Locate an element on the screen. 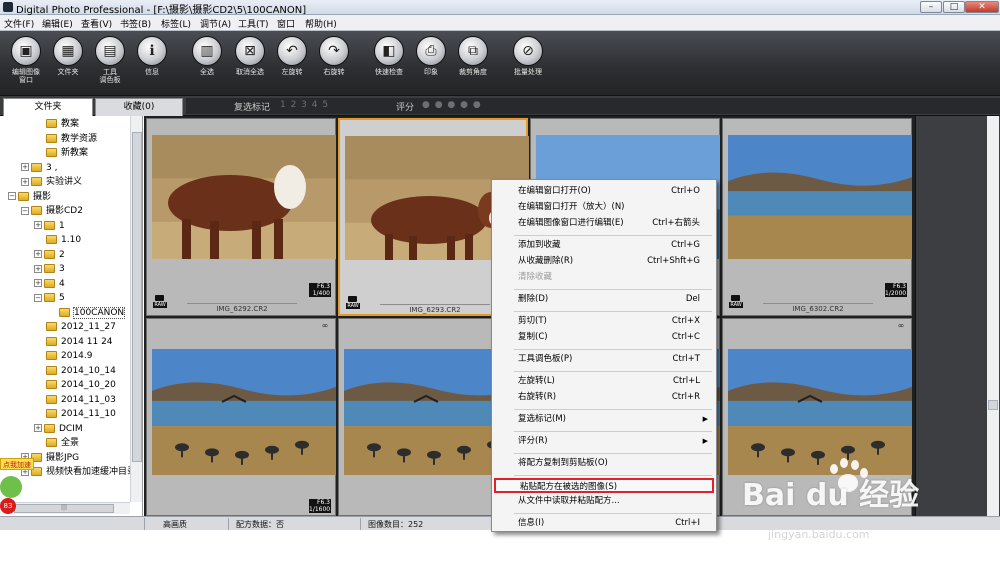 The image size is (1000, 562). context-menu-item: 评分(R) ▶ is located at coordinates (604, 441).